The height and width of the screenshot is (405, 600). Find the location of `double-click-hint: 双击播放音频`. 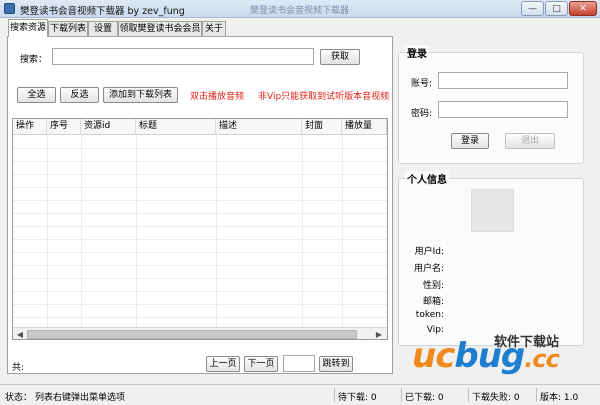

double-click-hint: 双击播放音频 is located at coordinates (217, 97).